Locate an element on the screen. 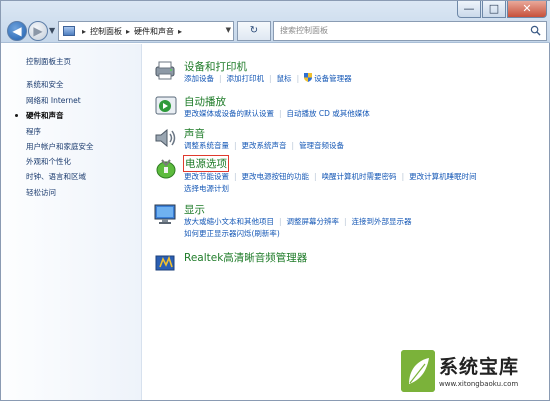  sidebar-item-programs: 程序 is located at coordinates (33, 131).